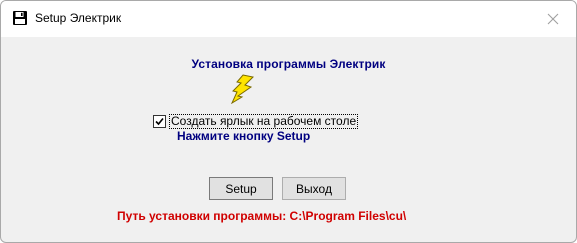  Describe the element at coordinates (264, 121) in the screenshot. I see `desktop-shortcut-label: Создать ярлык на рабочем столе` at that location.